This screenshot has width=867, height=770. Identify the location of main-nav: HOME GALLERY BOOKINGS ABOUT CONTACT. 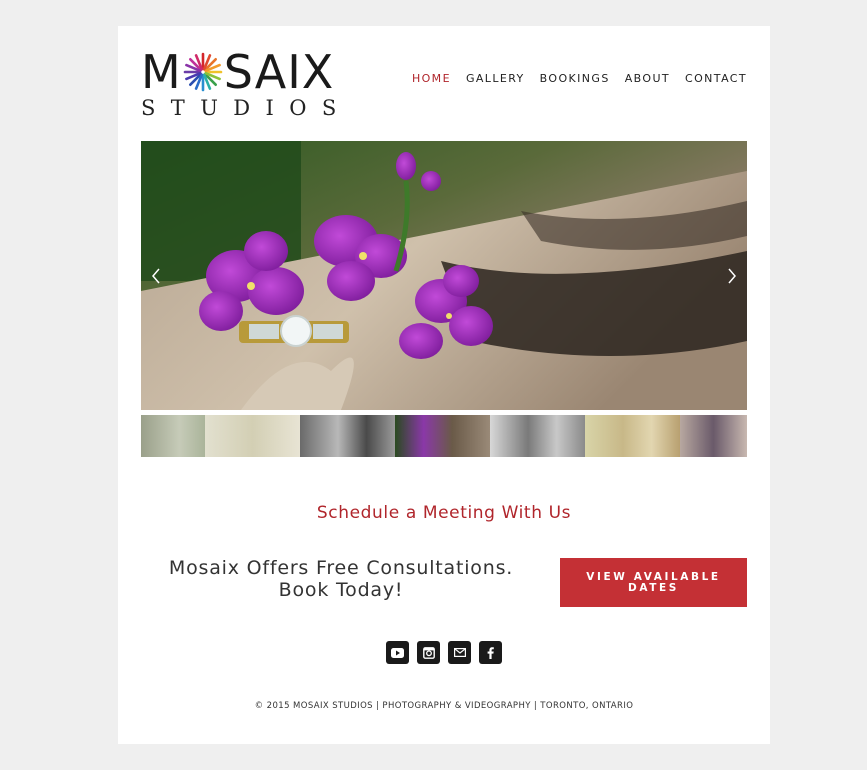
(579, 78).